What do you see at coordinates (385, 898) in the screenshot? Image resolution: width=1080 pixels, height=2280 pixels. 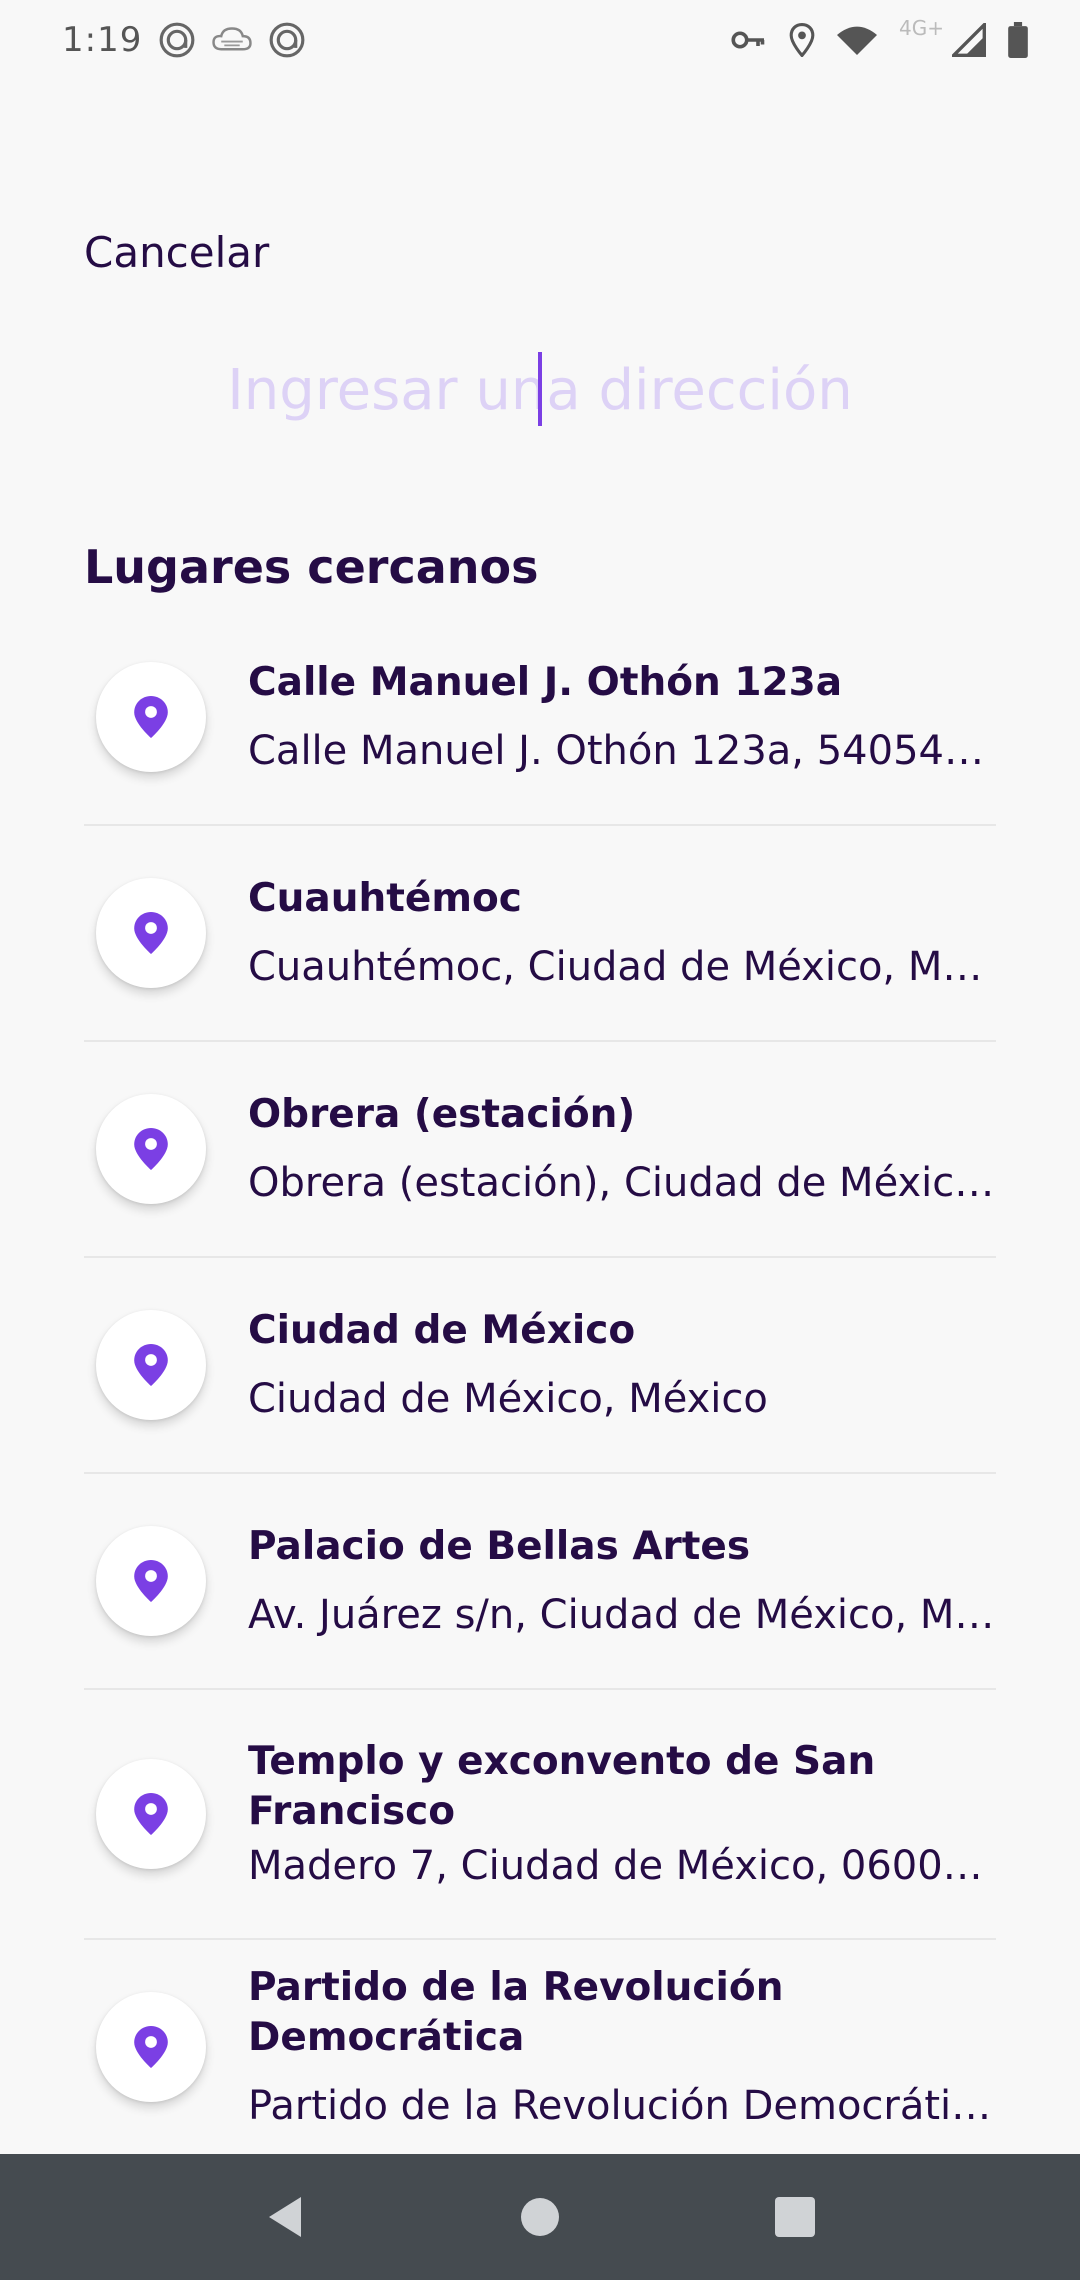 I see `place-title: Cuauhtémoc` at bounding box center [385, 898].